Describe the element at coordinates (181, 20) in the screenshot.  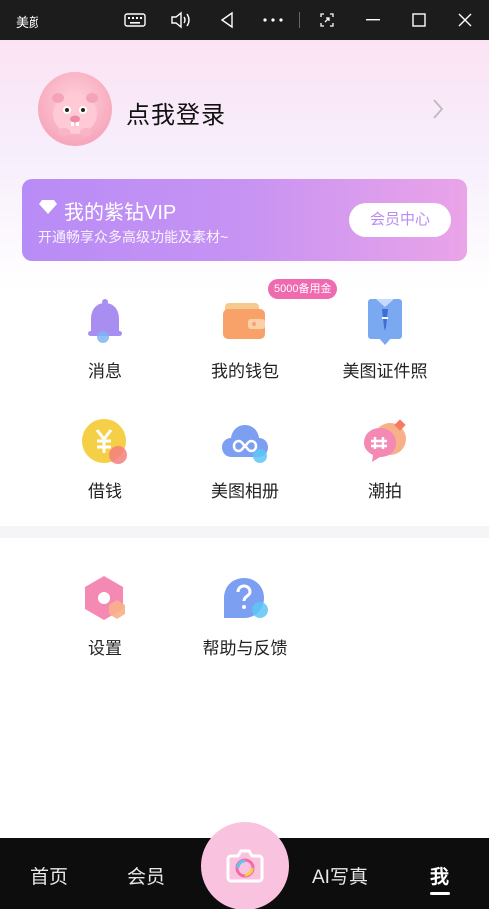
I see `volume-icon` at that location.